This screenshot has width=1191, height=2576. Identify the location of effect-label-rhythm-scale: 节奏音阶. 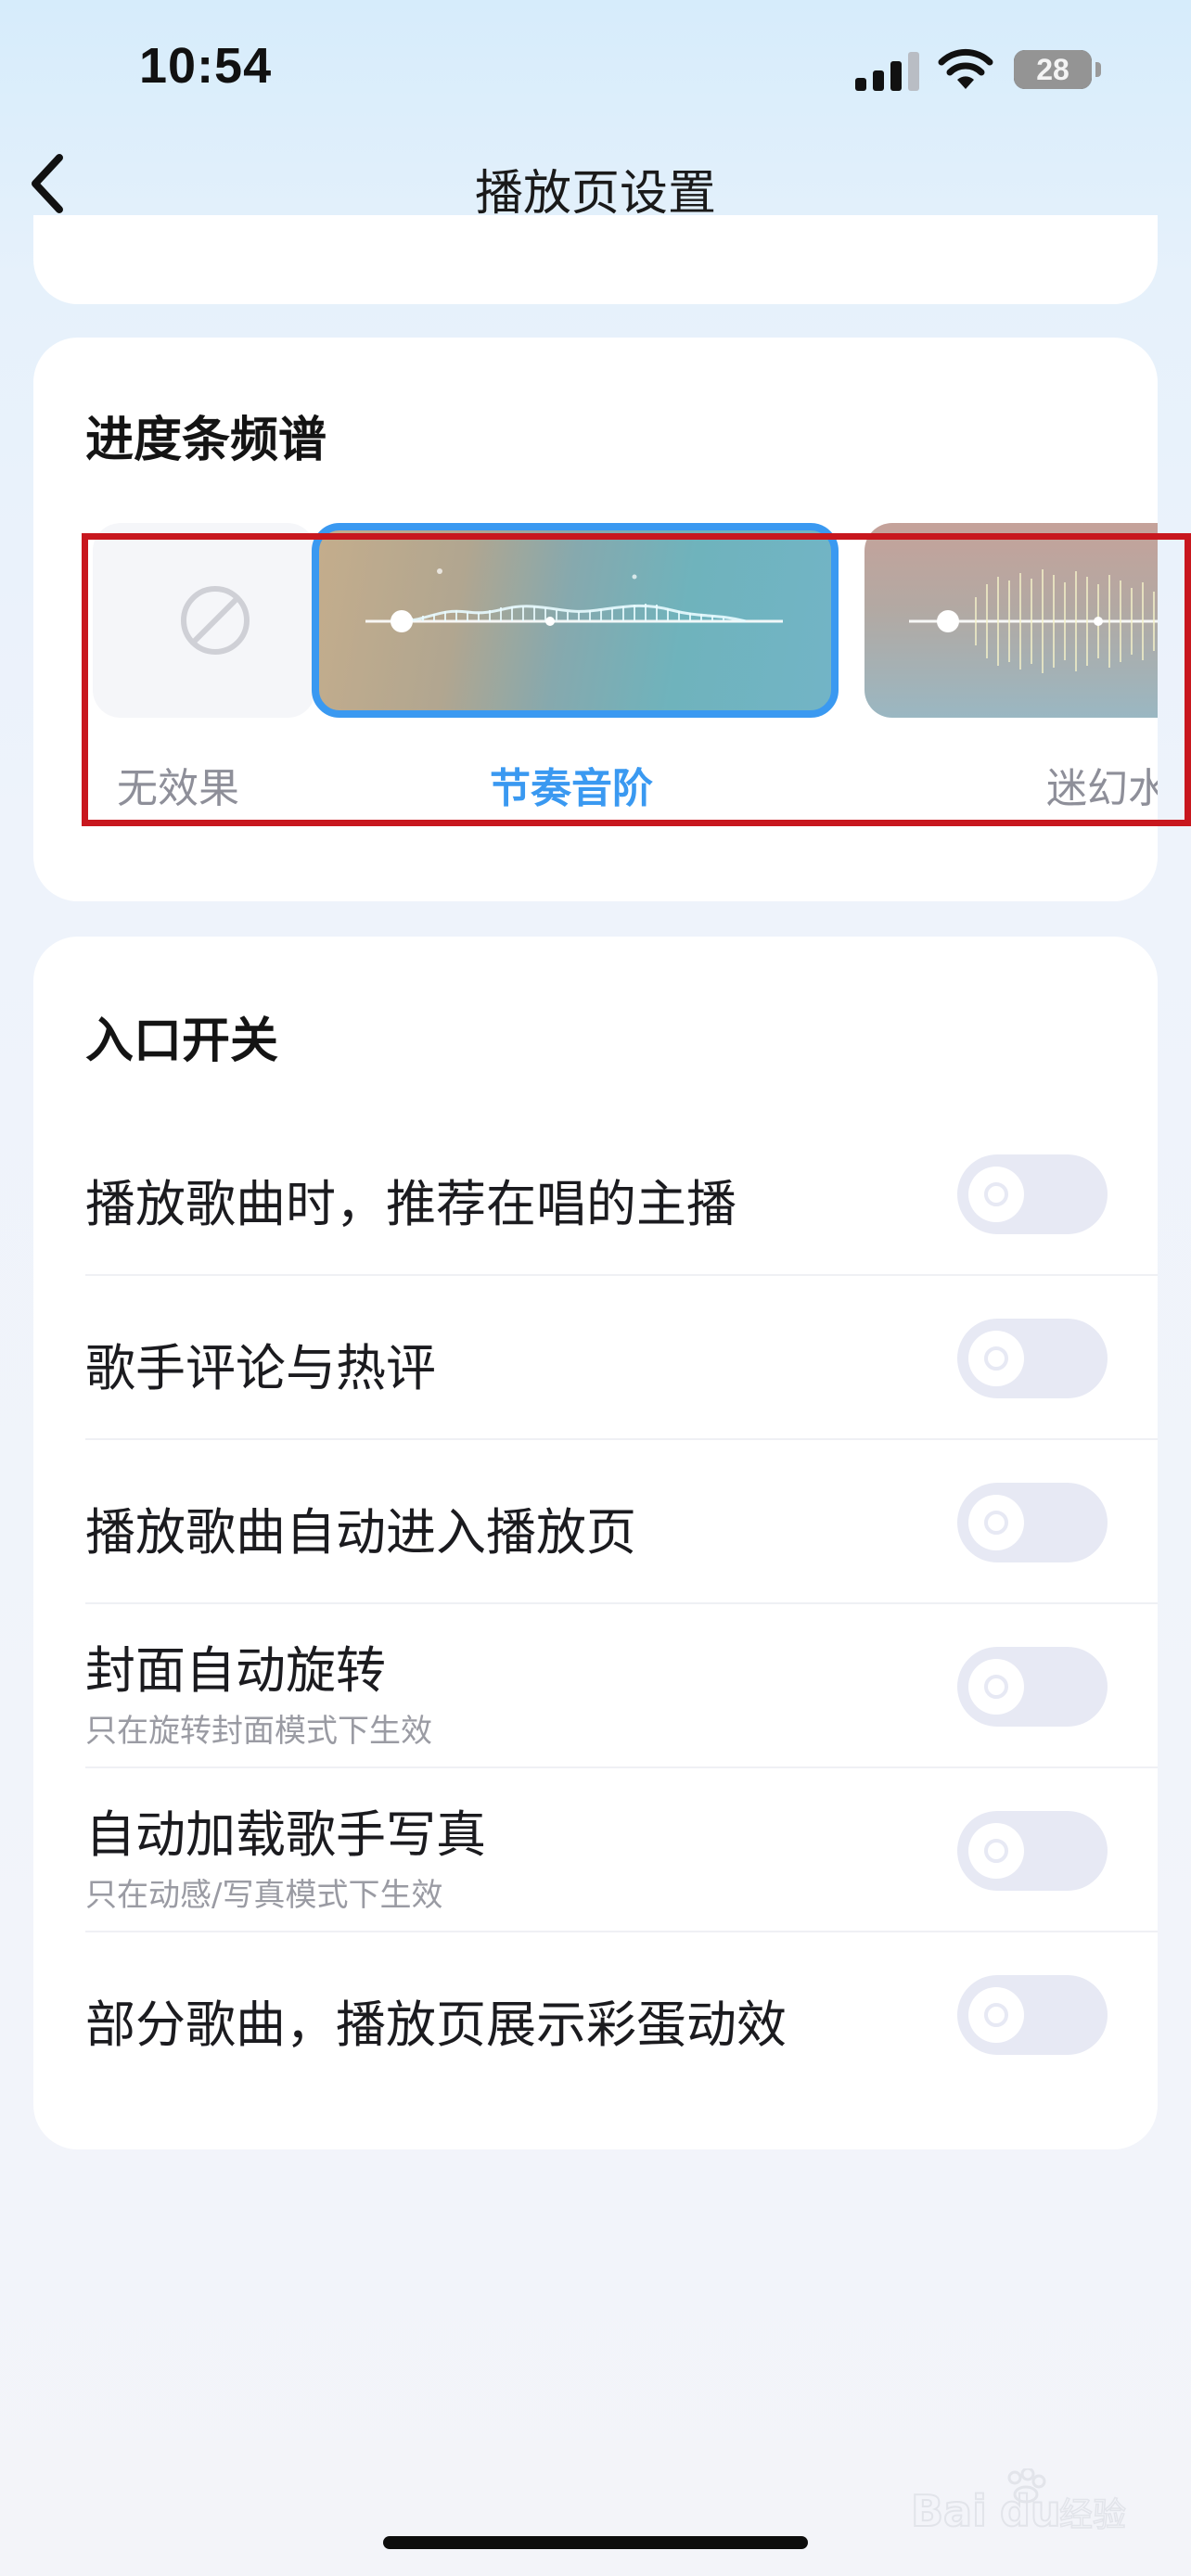
(571, 789).